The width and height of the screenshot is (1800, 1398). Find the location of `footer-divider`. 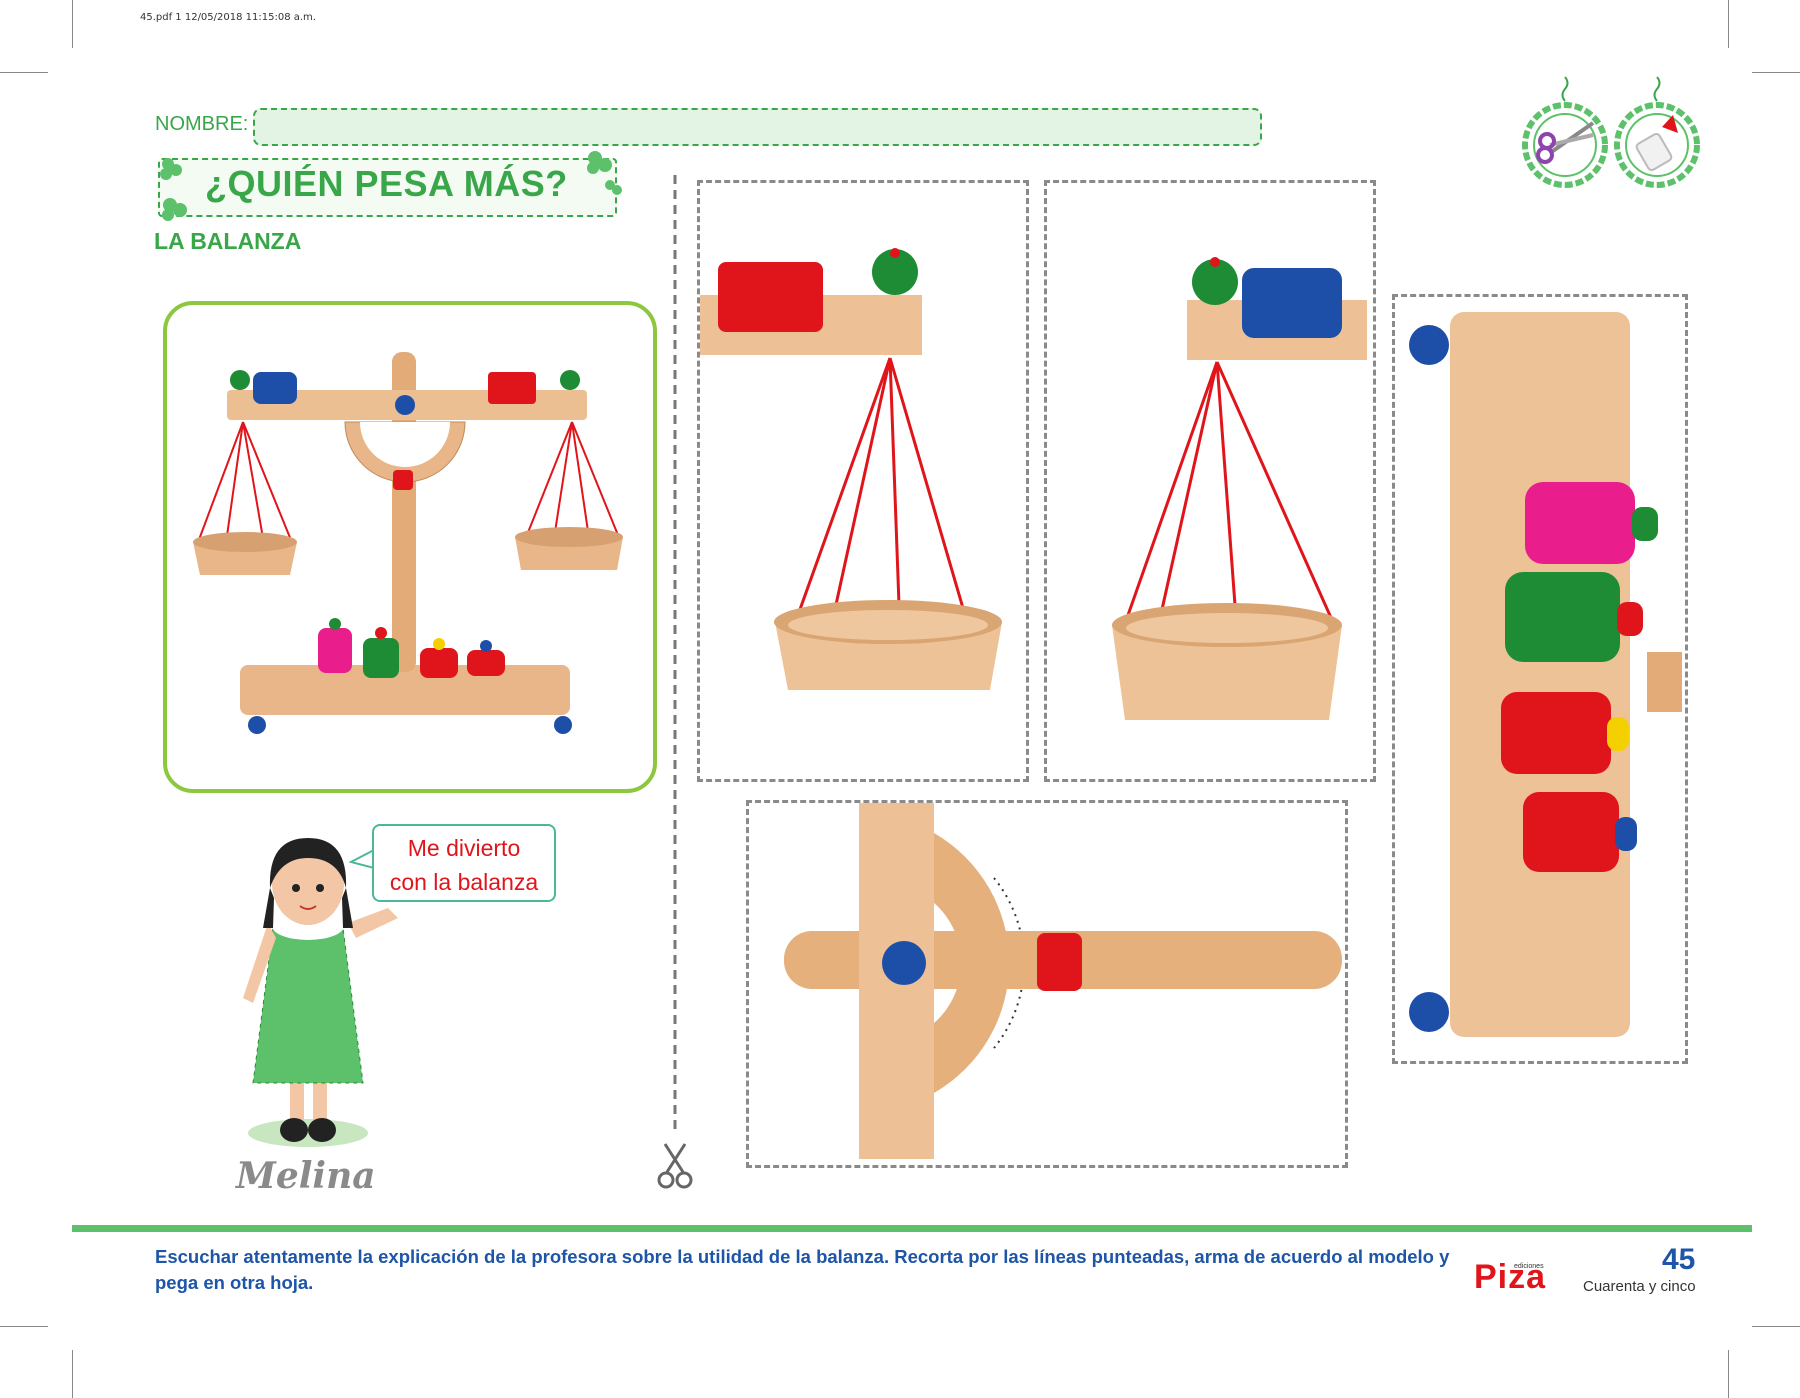

footer-divider is located at coordinates (912, 1228).